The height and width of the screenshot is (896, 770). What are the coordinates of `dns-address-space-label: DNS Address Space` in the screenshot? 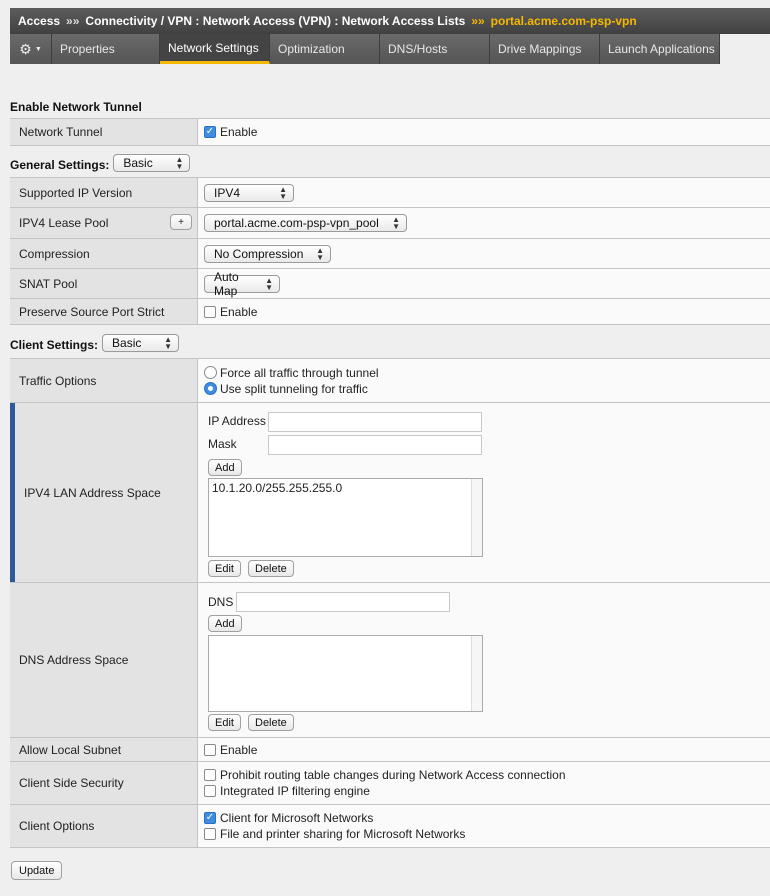 It's located at (104, 660).